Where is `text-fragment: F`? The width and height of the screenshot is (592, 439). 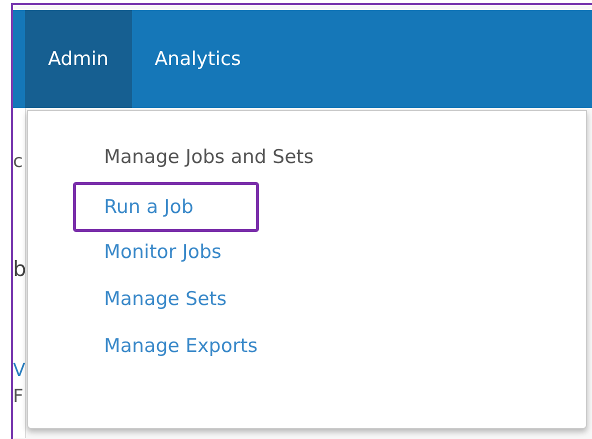 text-fragment: F is located at coordinates (18, 397).